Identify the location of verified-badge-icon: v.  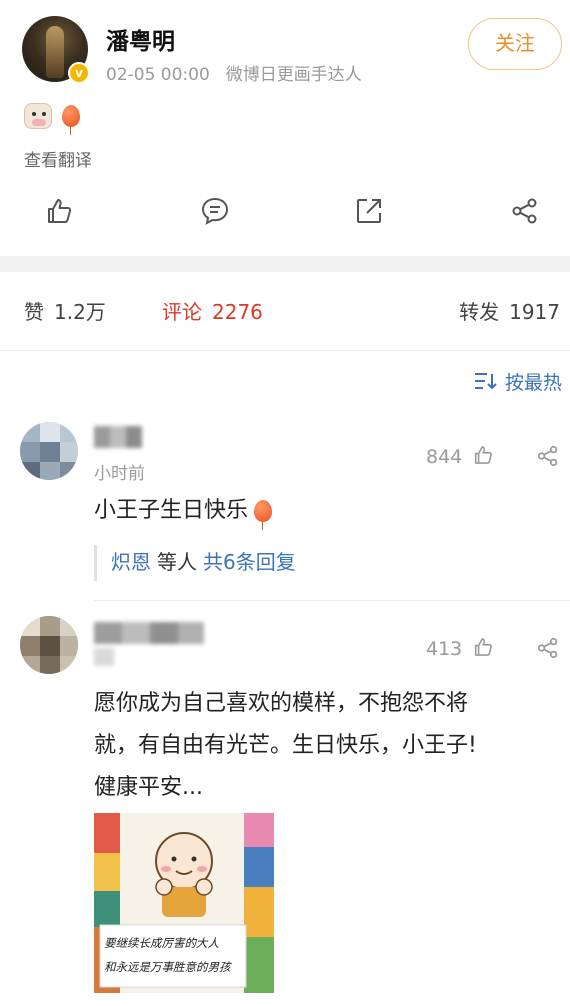
(79, 73).